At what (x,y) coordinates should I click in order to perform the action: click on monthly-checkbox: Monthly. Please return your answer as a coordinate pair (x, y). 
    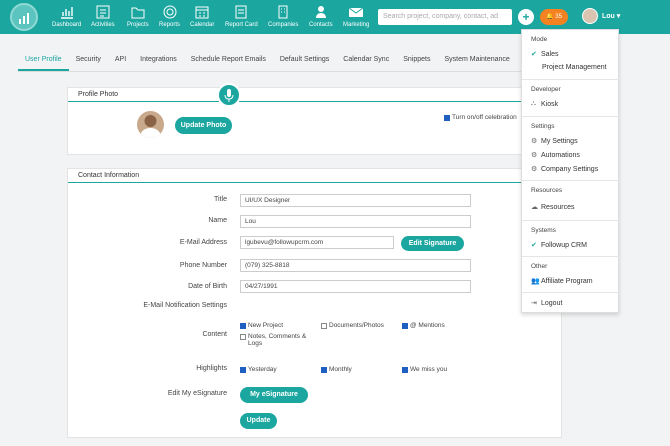
    Looking at the image, I should click on (336, 369).